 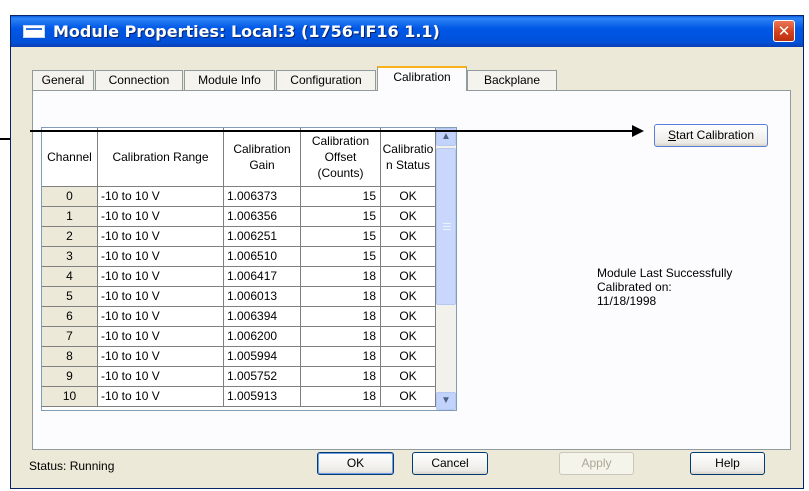 I want to click on table-cell-channel: 1, so click(x=70, y=217).